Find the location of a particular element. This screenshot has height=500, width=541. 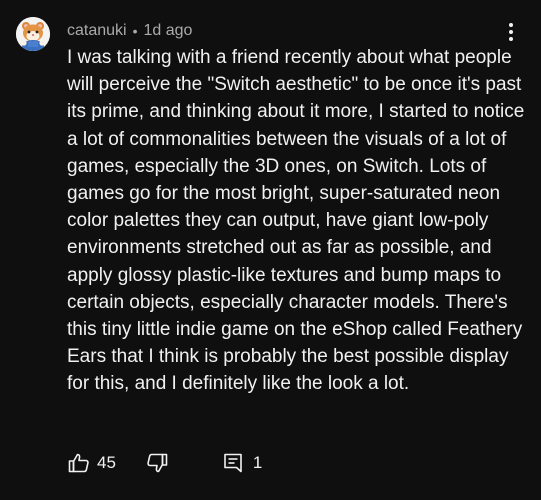

comment-actions: 45 1 is located at coordinates (164, 463).